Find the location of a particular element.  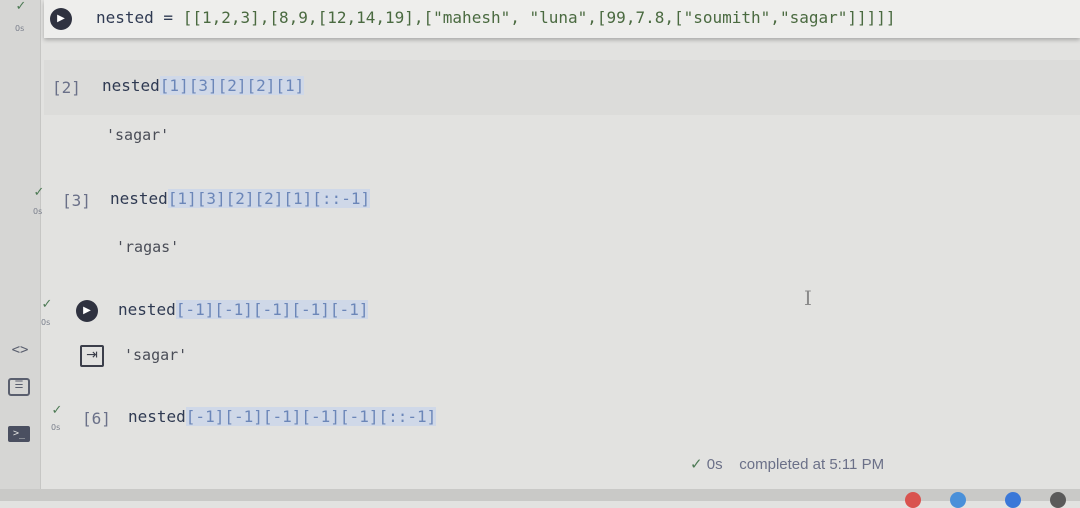

execution-status: ✓ 0s completed at 5:11 PM is located at coordinates (787, 464).